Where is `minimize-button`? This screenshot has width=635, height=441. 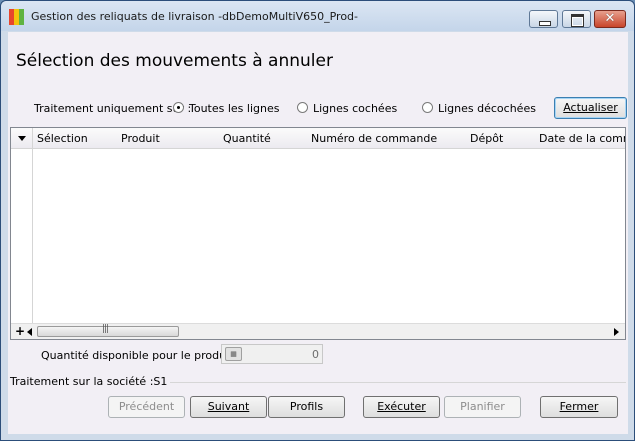 minimize-button is located at coordinates (543, 19).